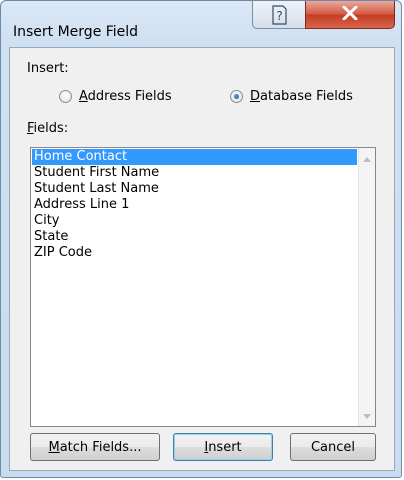  I want to click on scroll-up-button, so click(367, 158).